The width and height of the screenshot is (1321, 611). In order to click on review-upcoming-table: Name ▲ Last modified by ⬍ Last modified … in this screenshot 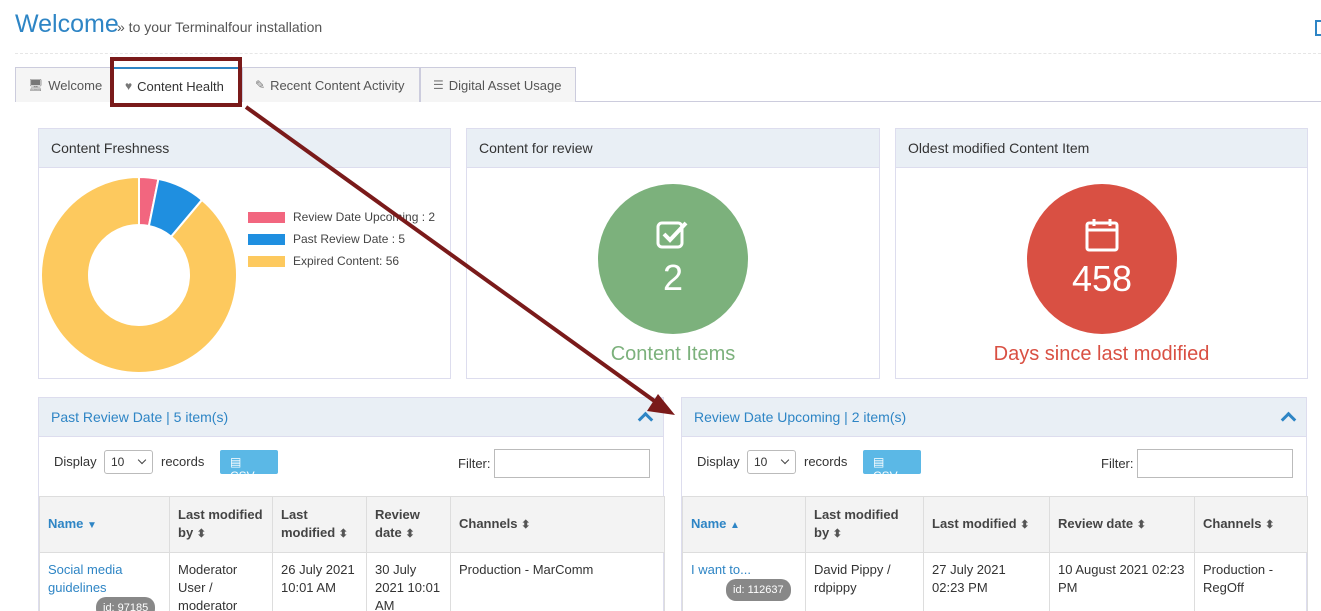, I will do `click(995, 553)`.